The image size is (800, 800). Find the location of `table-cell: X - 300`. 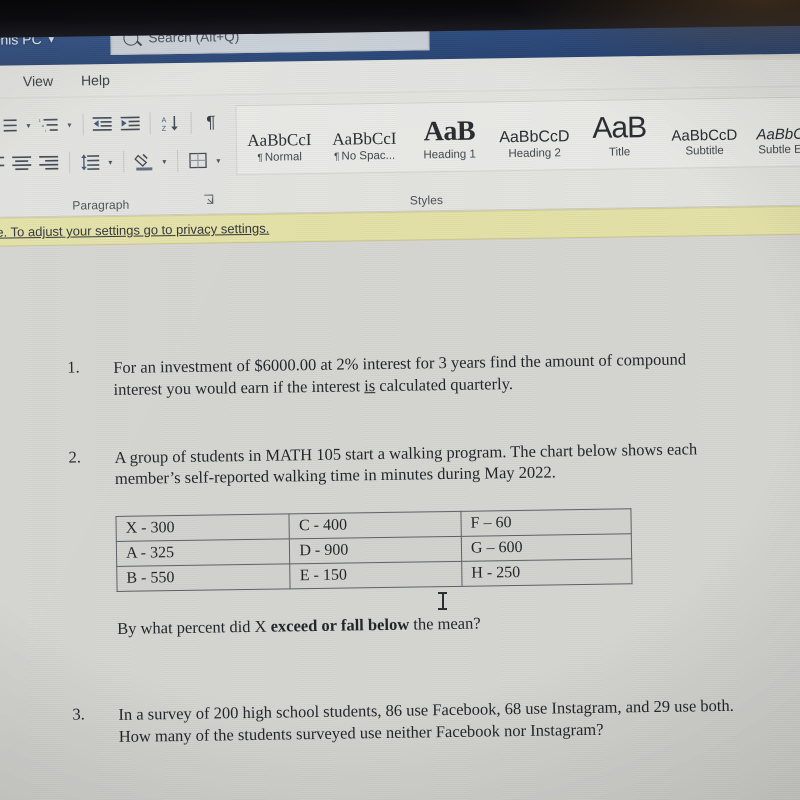

table-cell: X - 300 is located at coordinates (202, 527).